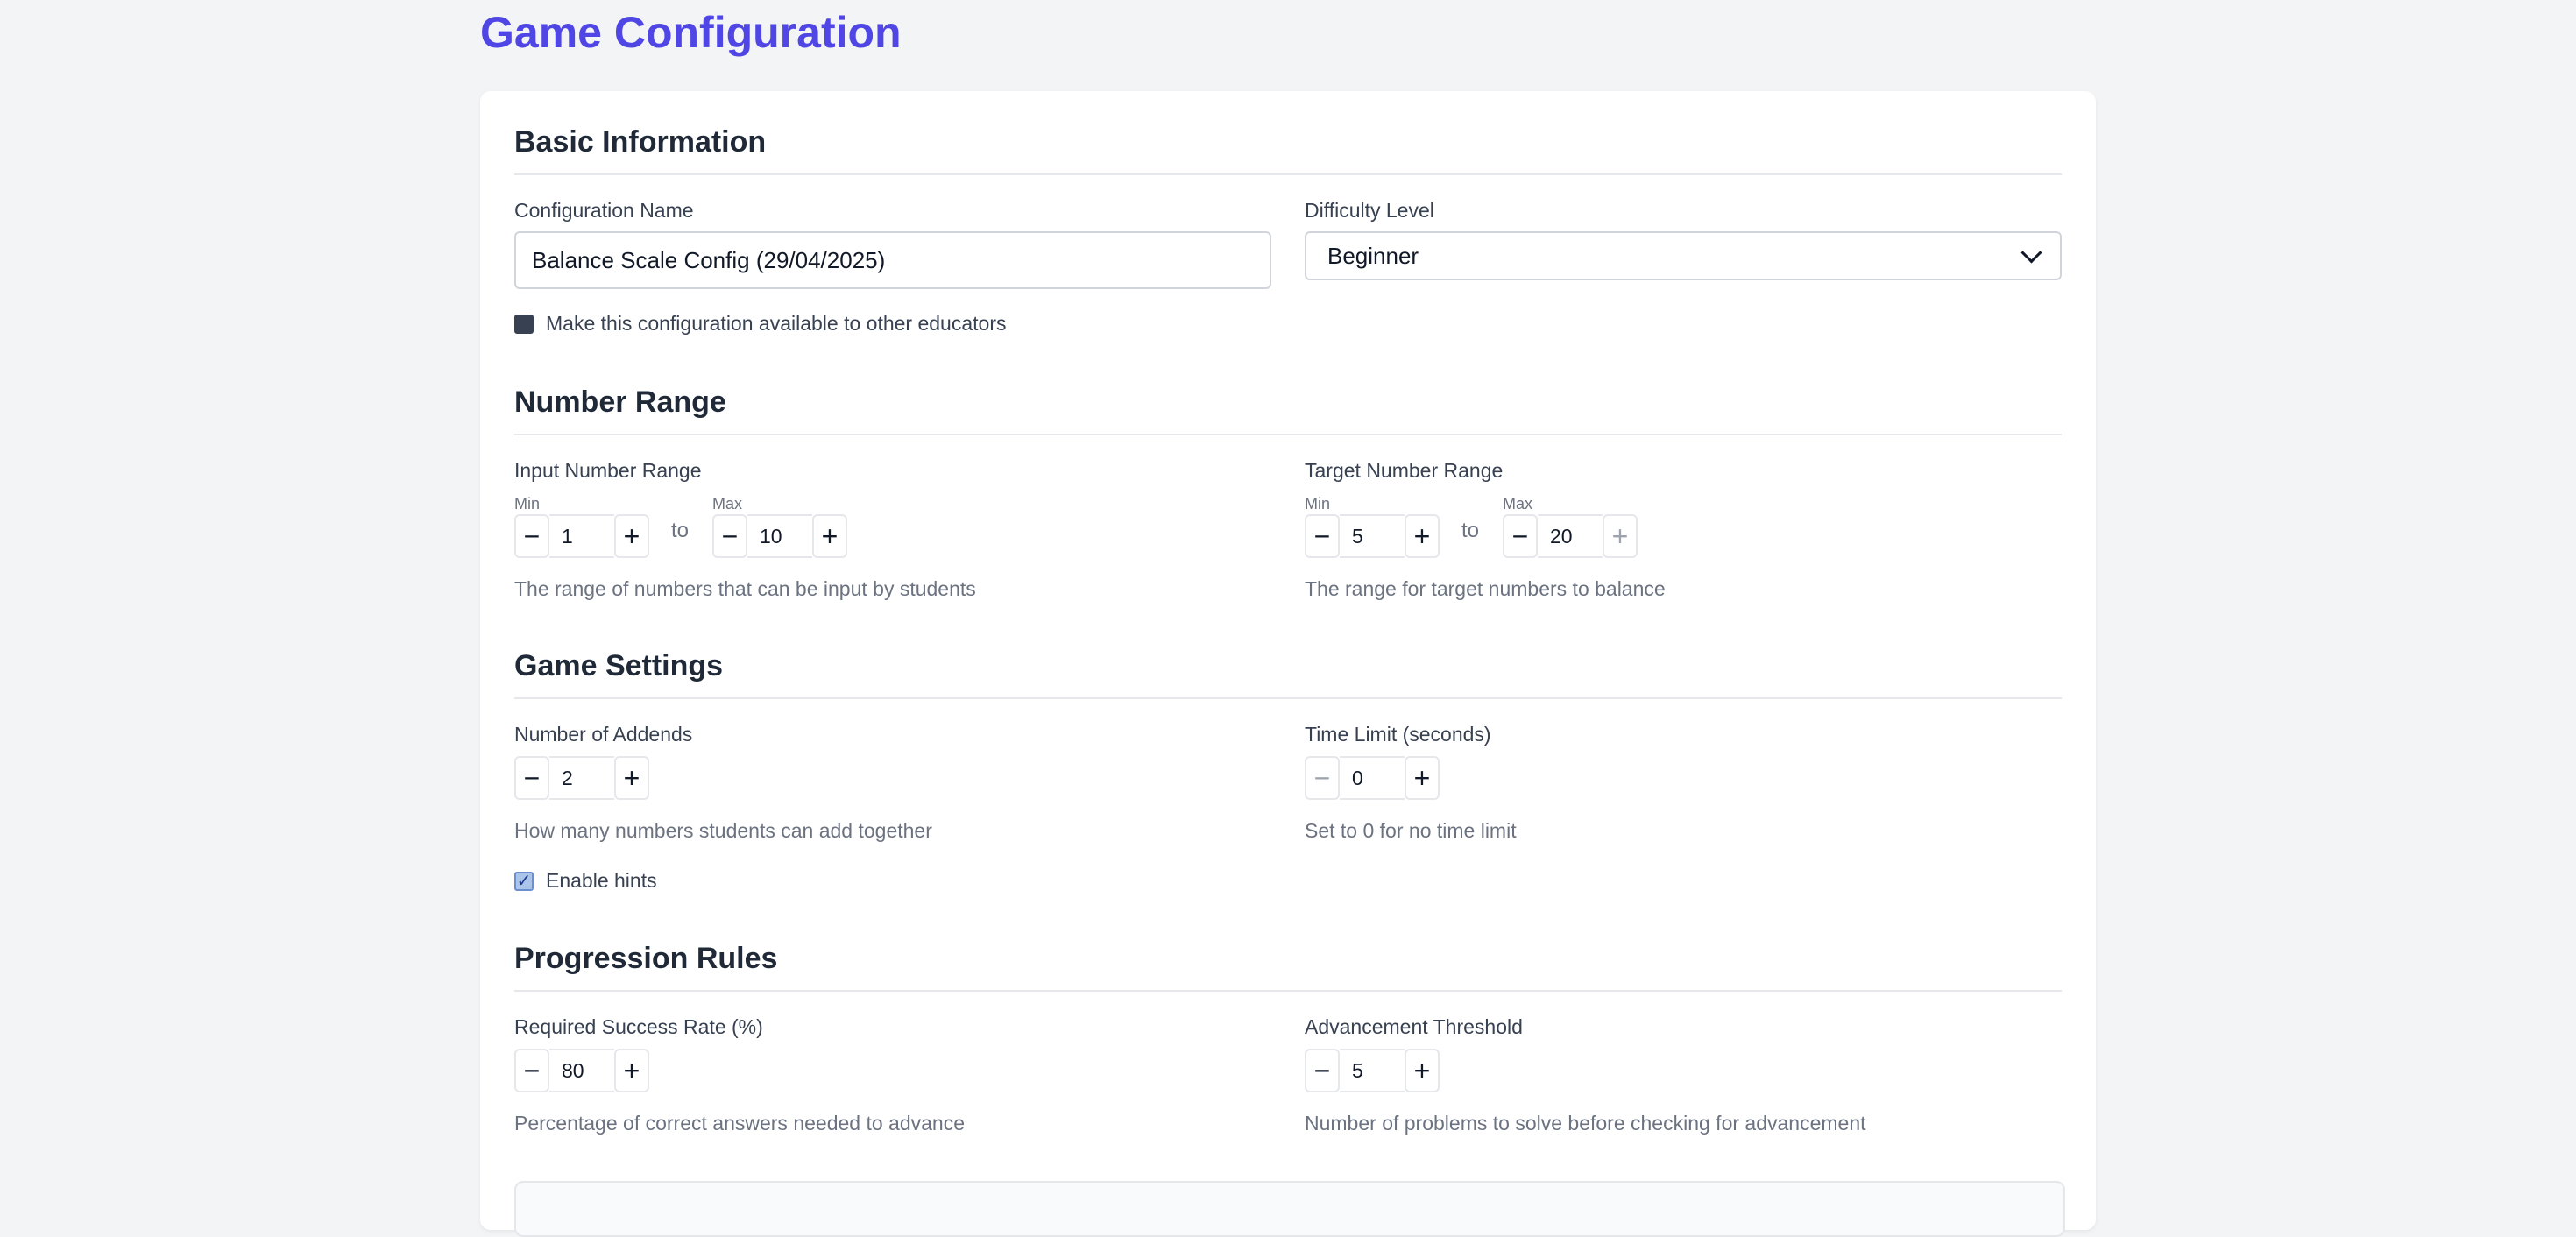  I want to click on target-max-stepper: − 20 +, so click(1570, 536).